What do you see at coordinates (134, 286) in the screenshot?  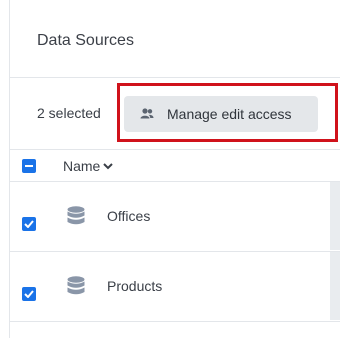 I see `row-name: Products` at bounding box center [134, 286].